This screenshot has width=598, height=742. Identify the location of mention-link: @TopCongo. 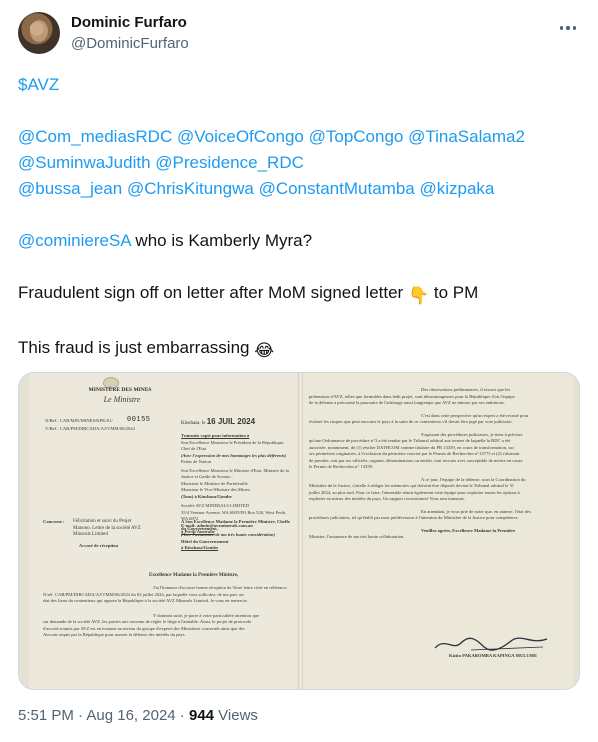
(356, 136).